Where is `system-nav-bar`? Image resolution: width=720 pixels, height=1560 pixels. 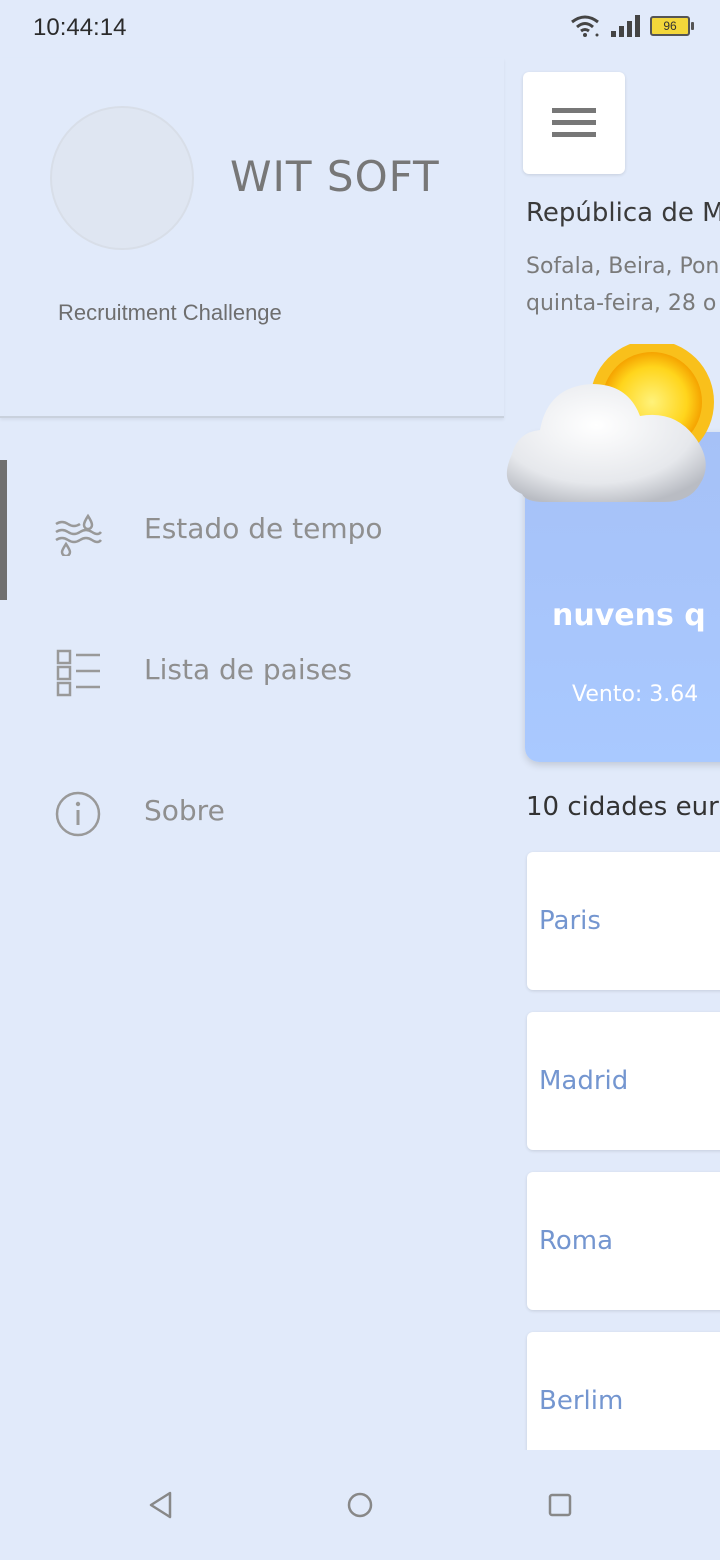 system-nav-bar is located at coordinates (360, 1505).